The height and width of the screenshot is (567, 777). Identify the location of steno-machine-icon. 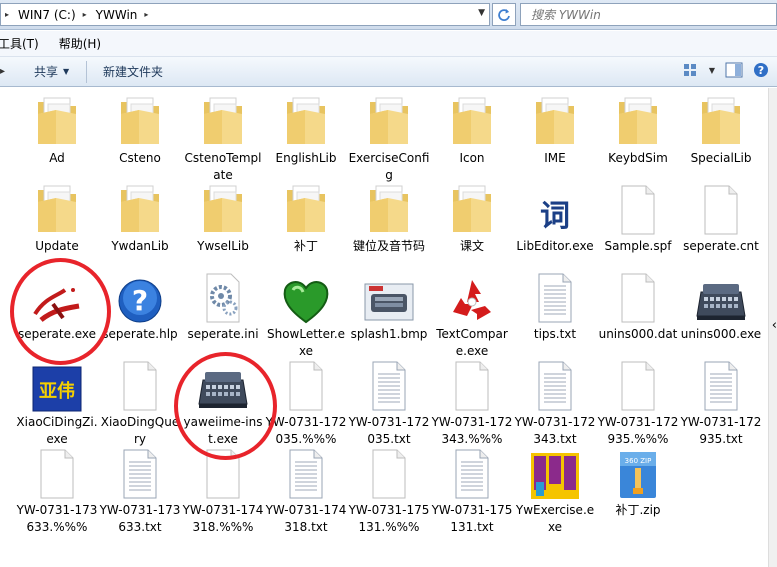
(223, 384).